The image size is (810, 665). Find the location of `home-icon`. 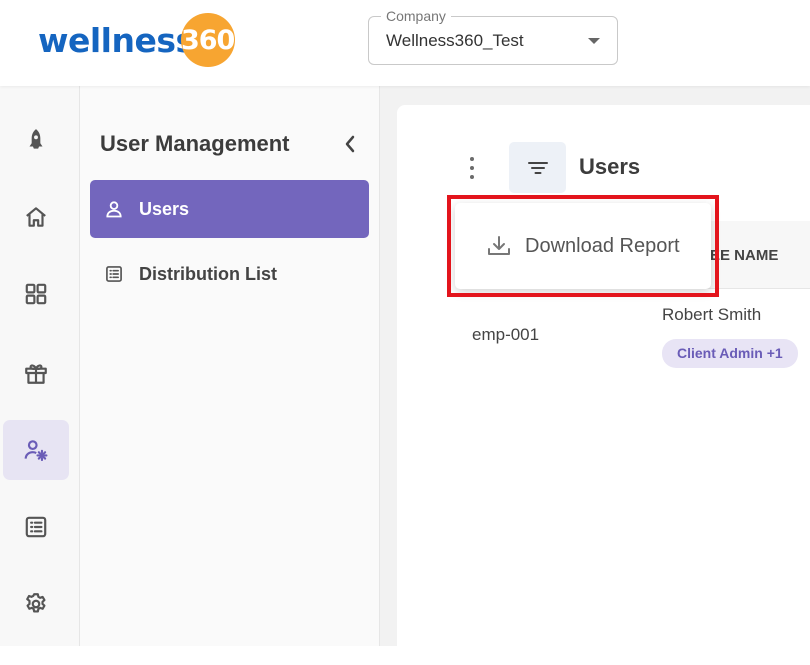

home-icon is located at coordinates (36, 217).